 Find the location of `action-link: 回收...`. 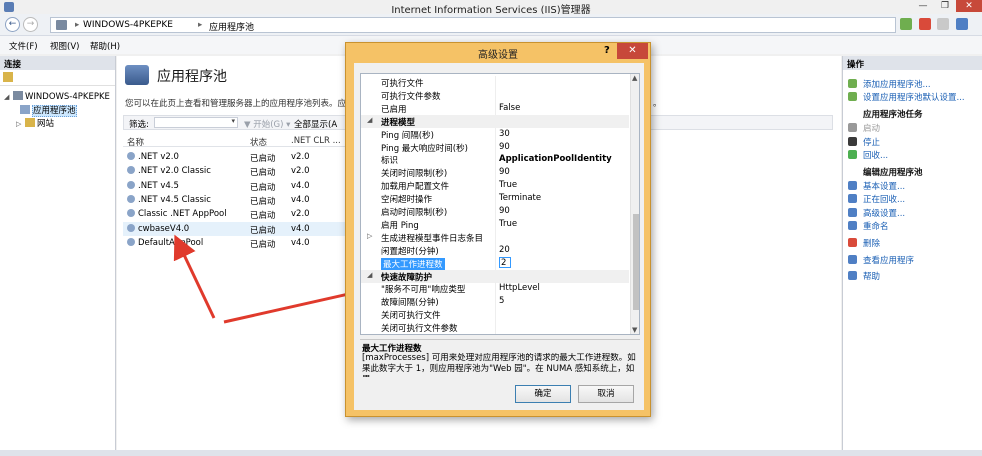

action-link: 回收... is located at coordinates (875, 155).